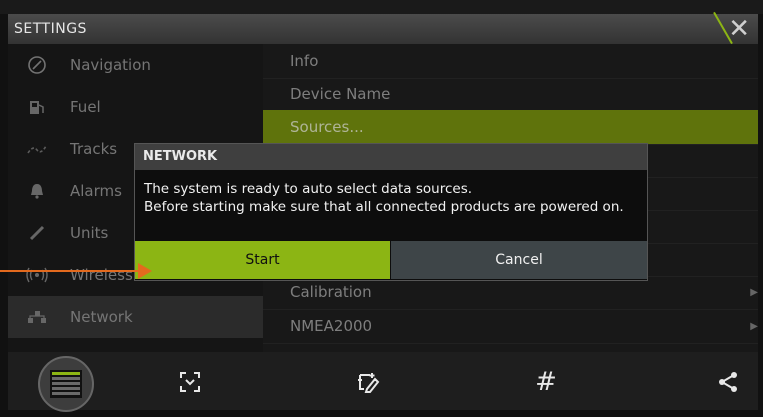  I want to click on start-button: Start, so click(262, 260).